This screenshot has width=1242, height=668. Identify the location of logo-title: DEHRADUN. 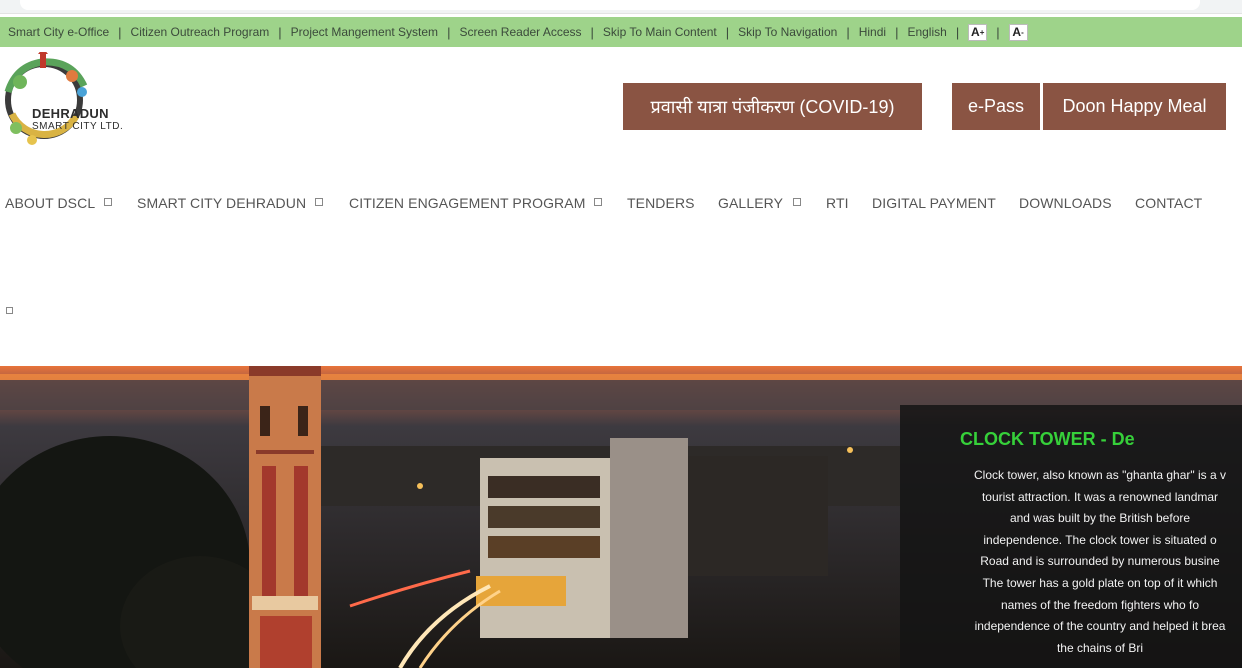
(70, 113).